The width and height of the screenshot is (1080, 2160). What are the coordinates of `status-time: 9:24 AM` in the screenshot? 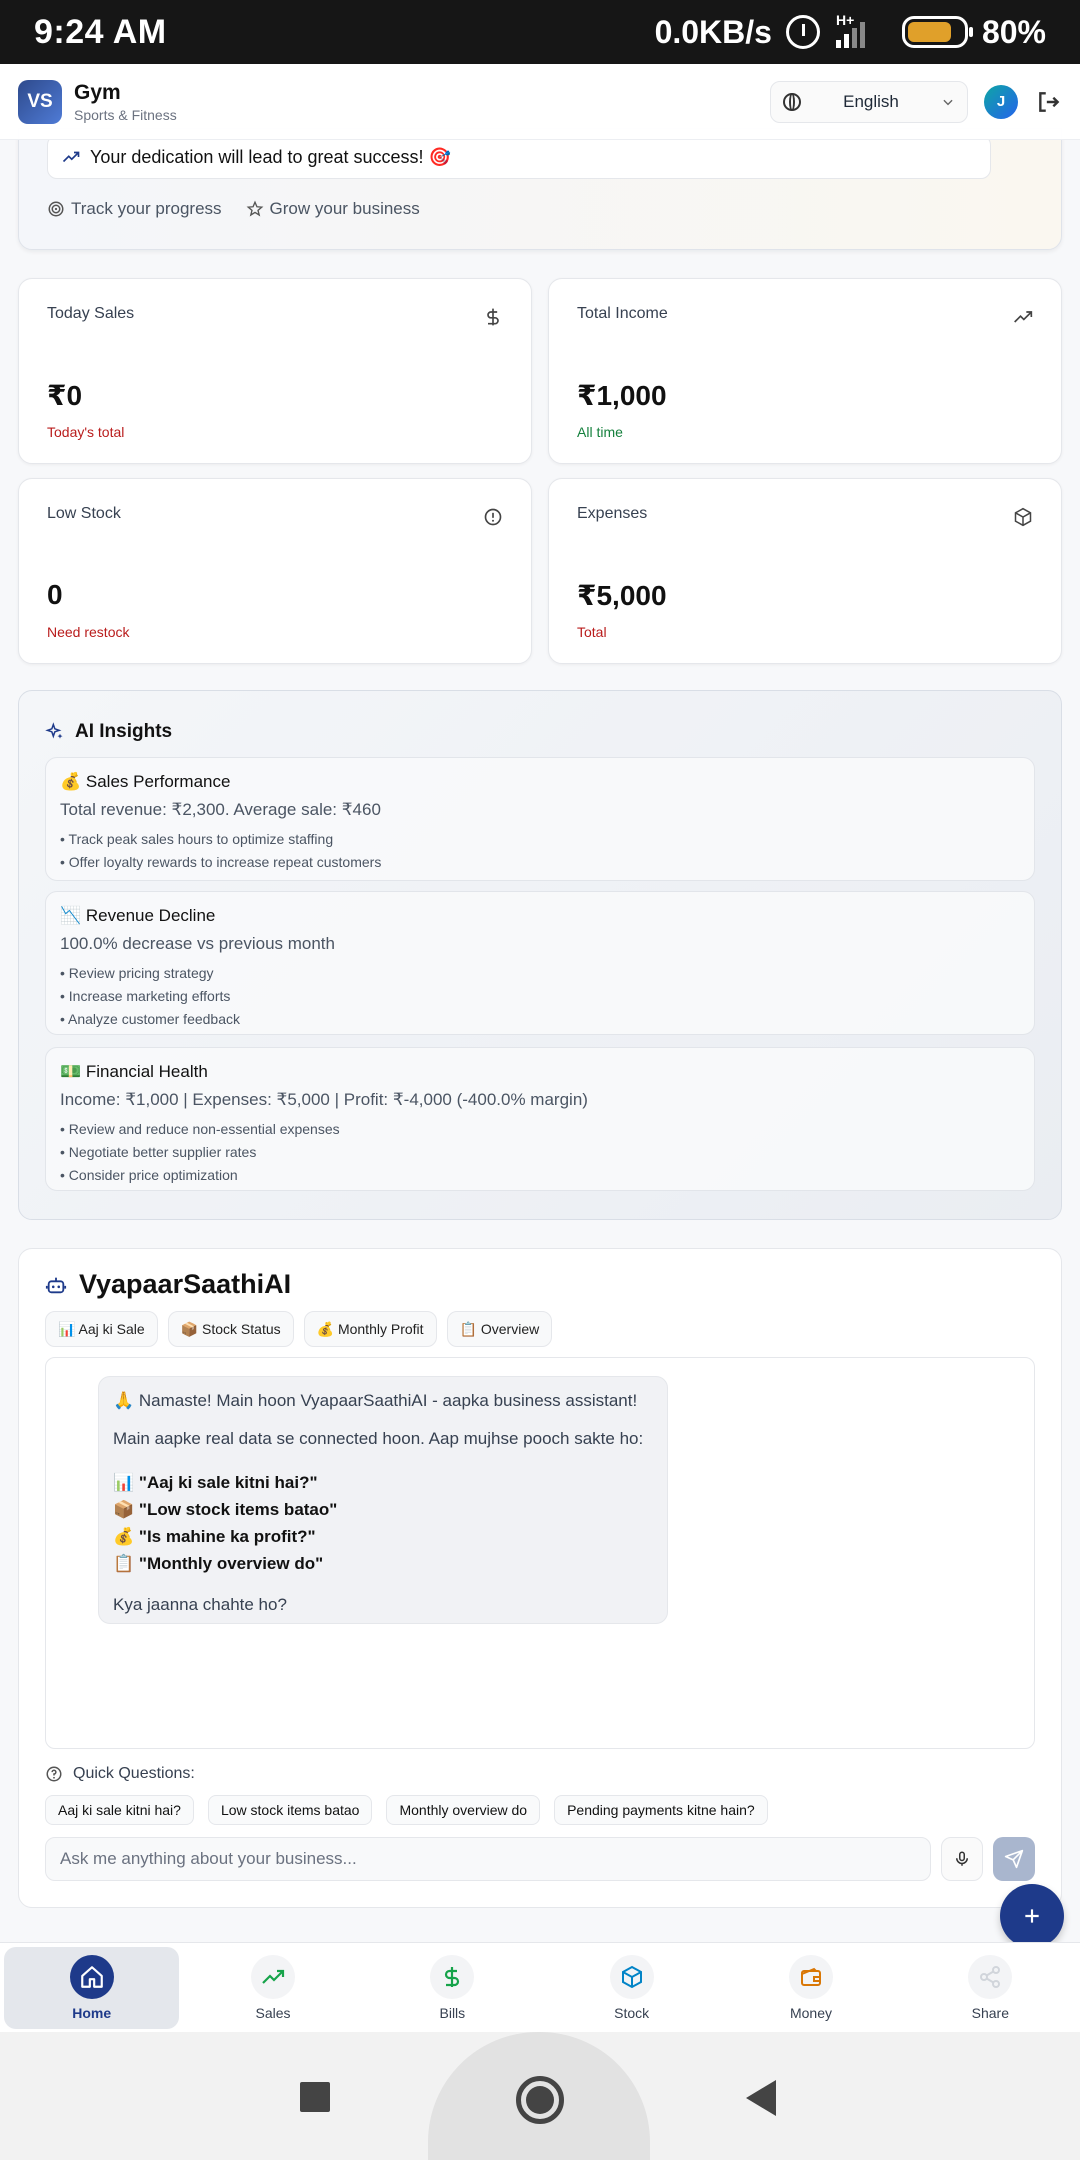 It's located at (100, 31).